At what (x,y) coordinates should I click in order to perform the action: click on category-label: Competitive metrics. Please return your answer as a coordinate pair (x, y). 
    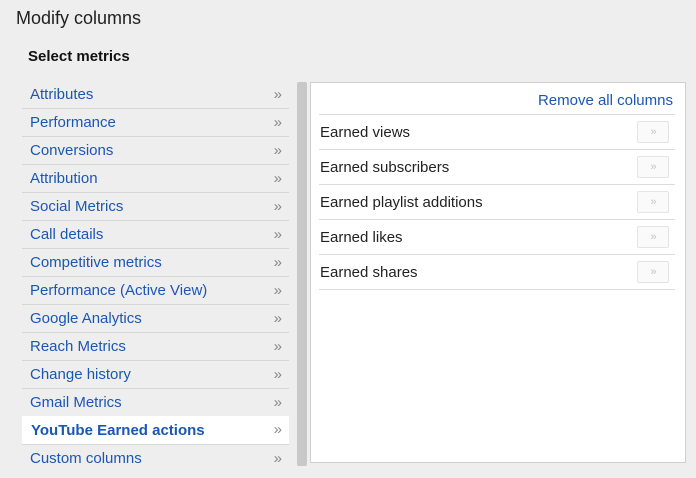
    Looking at the image, I should click on (96, 262).